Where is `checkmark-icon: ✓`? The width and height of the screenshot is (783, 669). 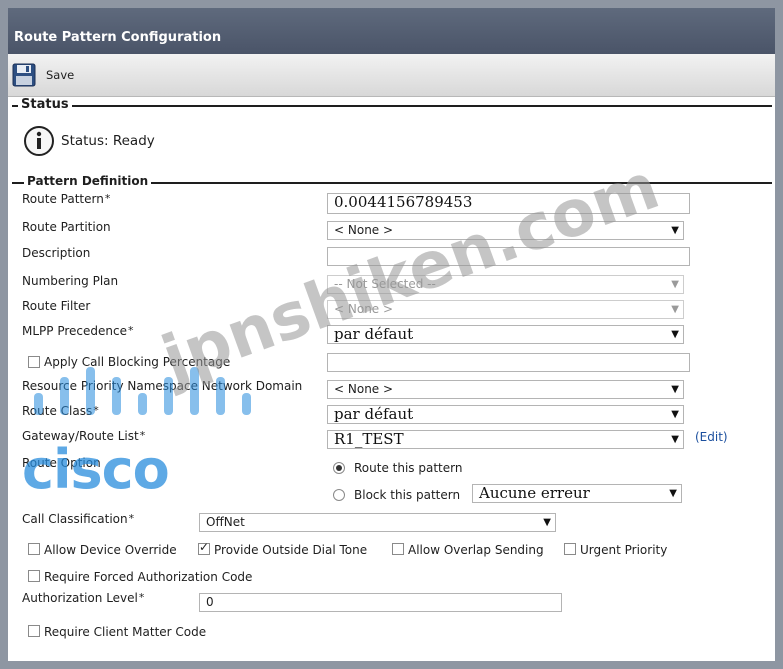 checkmark-icon: ✓ is located at coordinates (204, 547).